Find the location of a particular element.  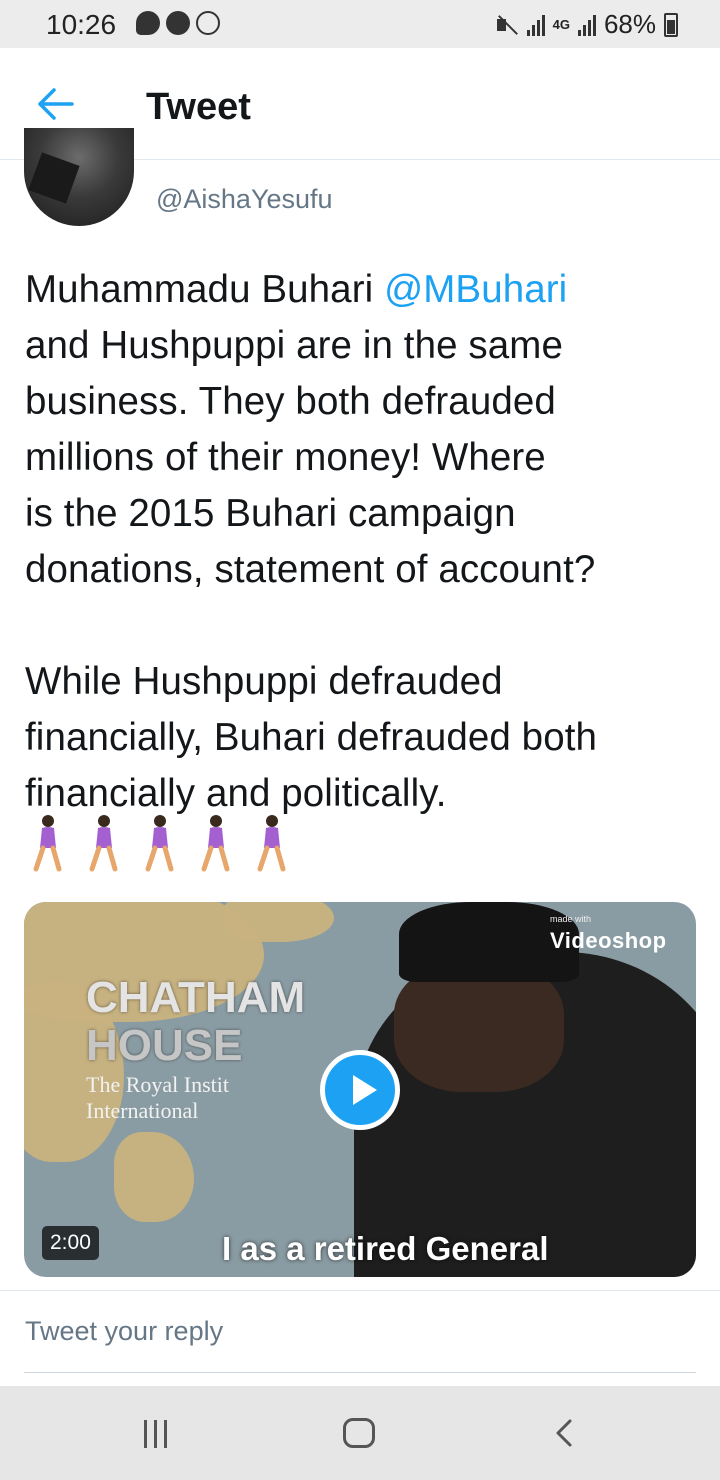

status-indicators: 4G 68% is located at coordinates (586, 24).